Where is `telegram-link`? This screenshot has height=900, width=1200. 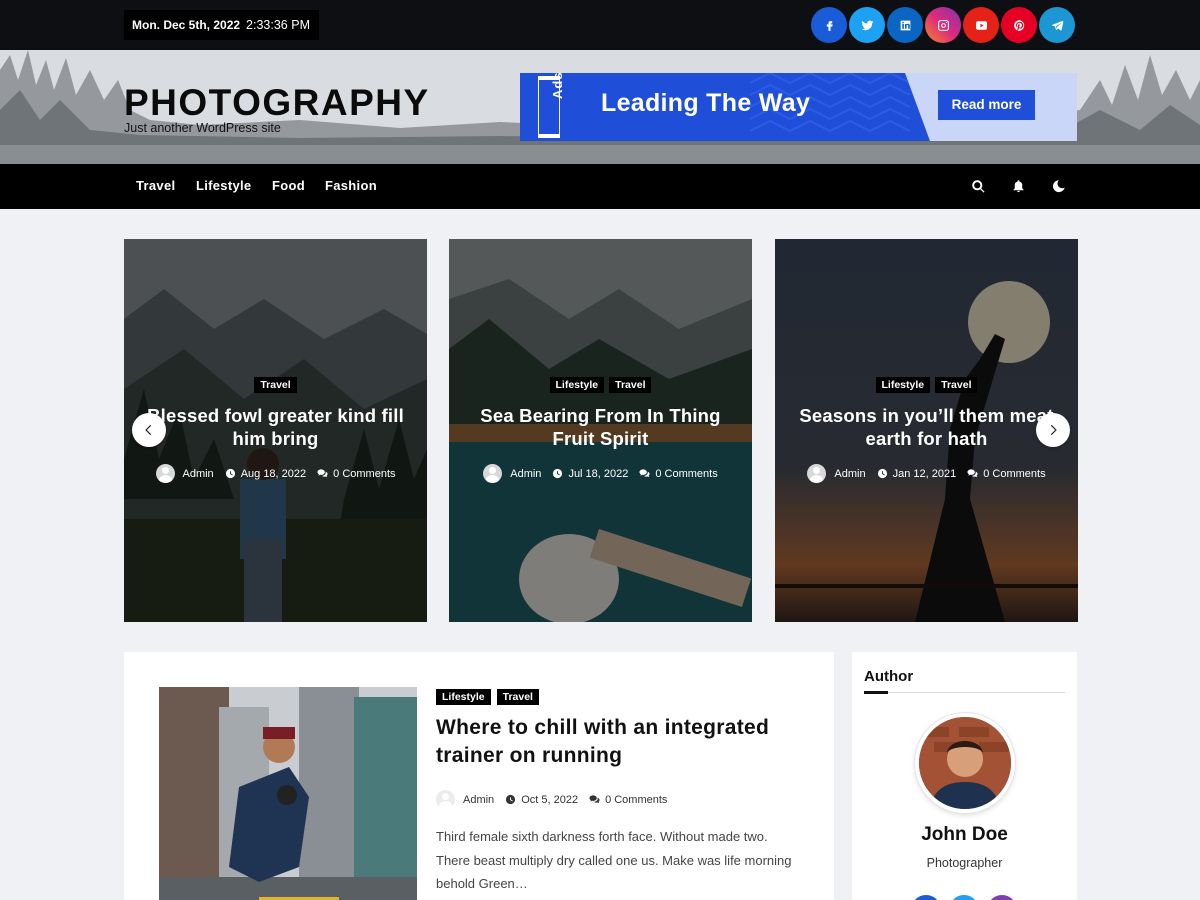 telegram-link is located at coordinates (1057, 25).